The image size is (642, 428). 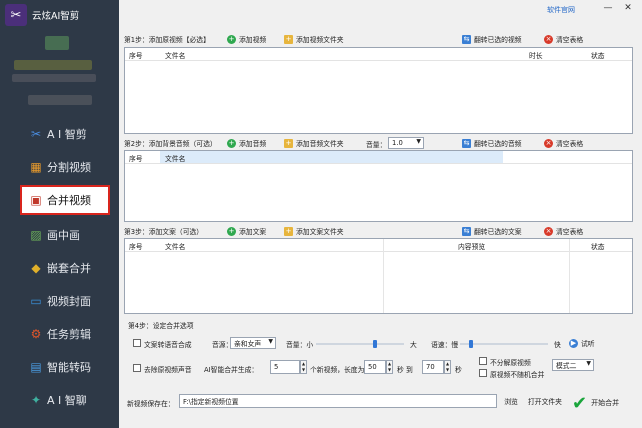 What do you see at coordinates (445, 345) in the screenshot?
I see `speed-label: 语速：慢` at bounding box center [445, 345].